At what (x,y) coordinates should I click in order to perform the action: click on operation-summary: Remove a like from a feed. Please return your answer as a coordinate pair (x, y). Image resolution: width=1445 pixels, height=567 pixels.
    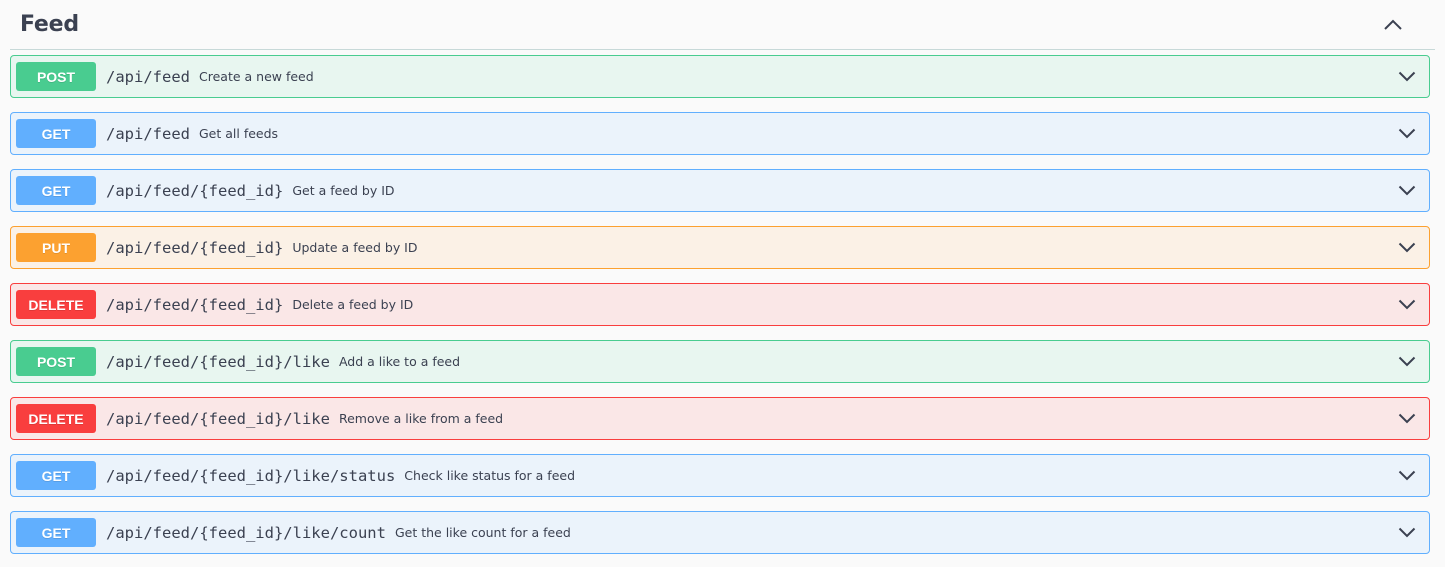
    Looking at the image, I should click on (421, 418).